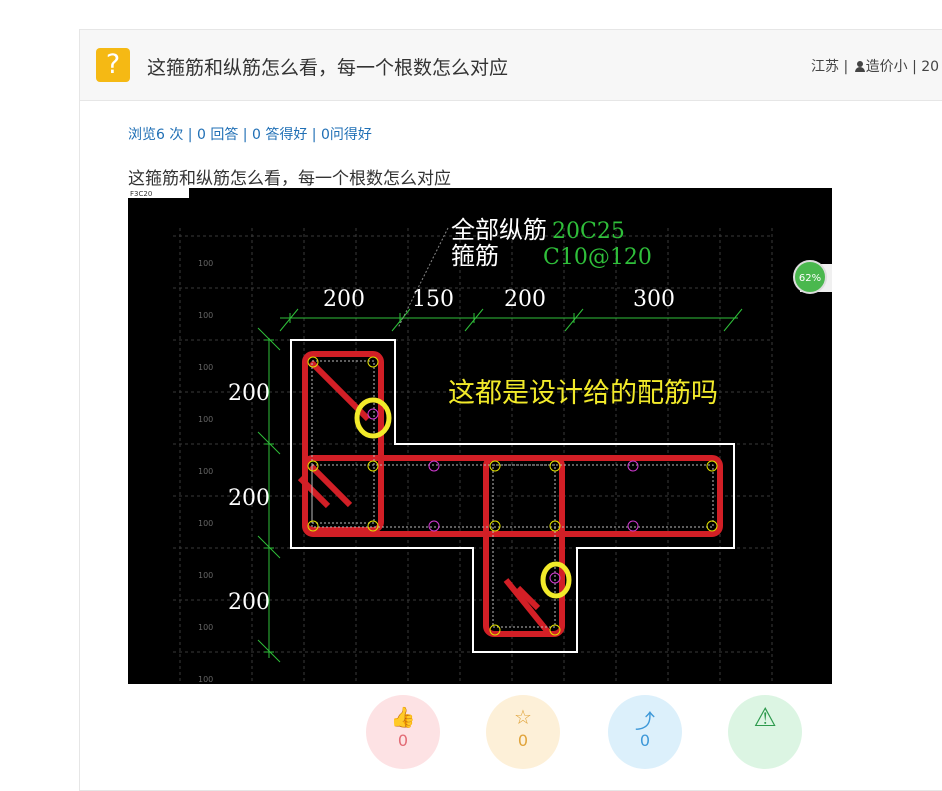 The image size is (942, 791). I want to click on report-button: ⚠, so click(765, 732).